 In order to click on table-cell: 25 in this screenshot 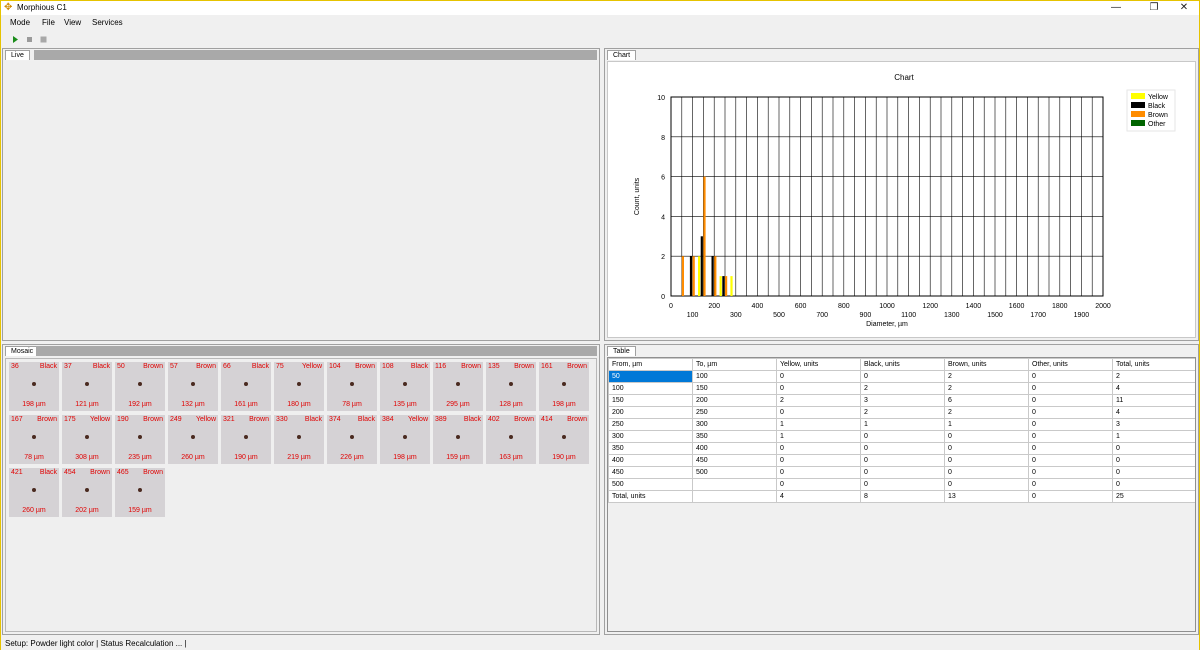, I will do `click(1153, 496)`.